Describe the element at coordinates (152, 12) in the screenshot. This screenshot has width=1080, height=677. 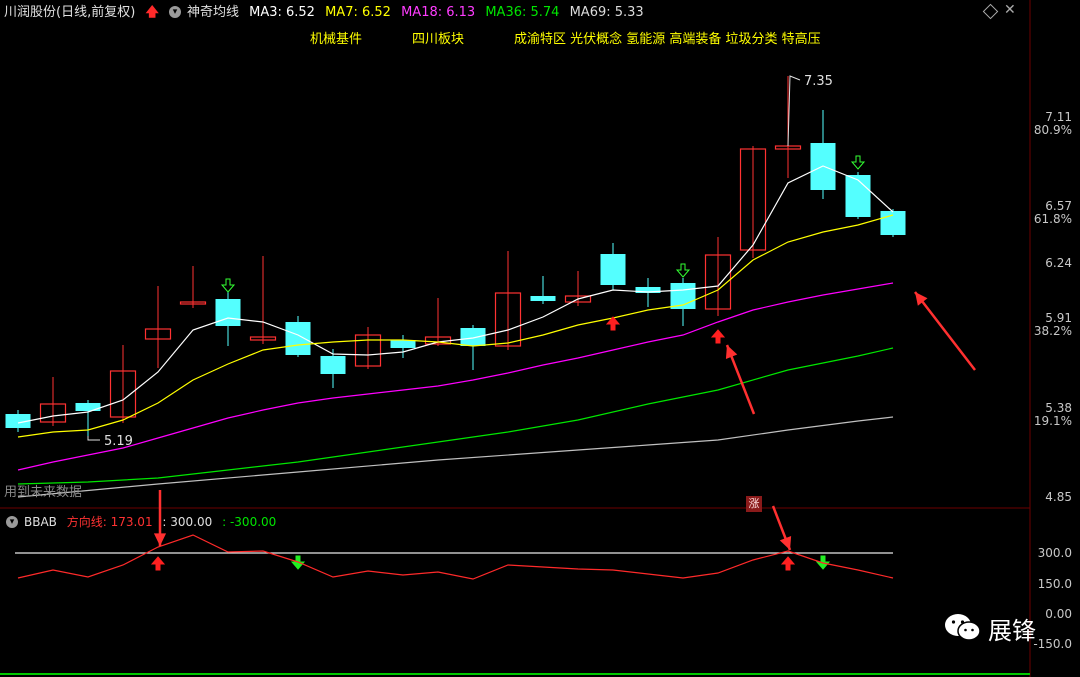
I see `up-arrow-icon: 🡅` at that location.